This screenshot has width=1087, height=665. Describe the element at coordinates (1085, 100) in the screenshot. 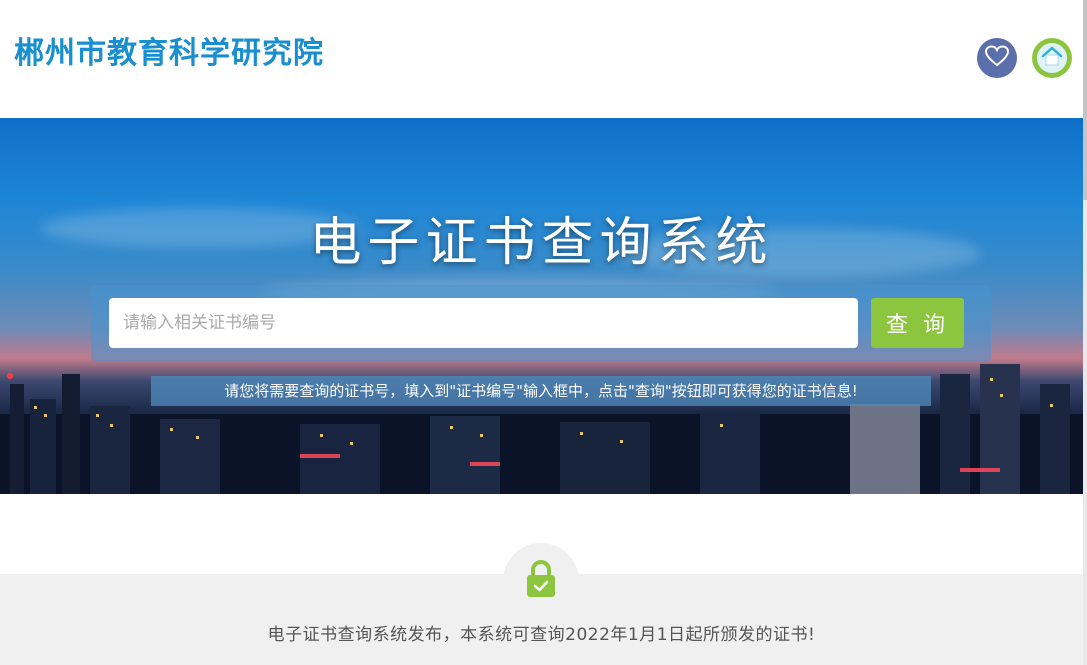

I see `scrollbar-thumb` at that location.